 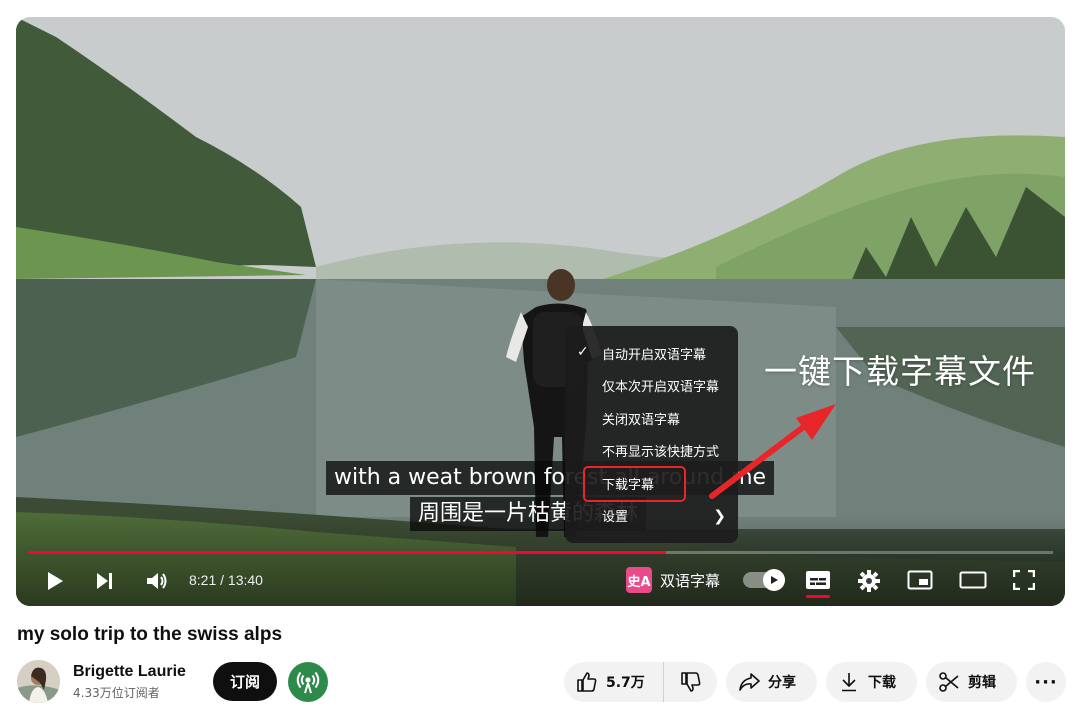 I want to click on like-button: 5.7万, so click(x=614, y=682).